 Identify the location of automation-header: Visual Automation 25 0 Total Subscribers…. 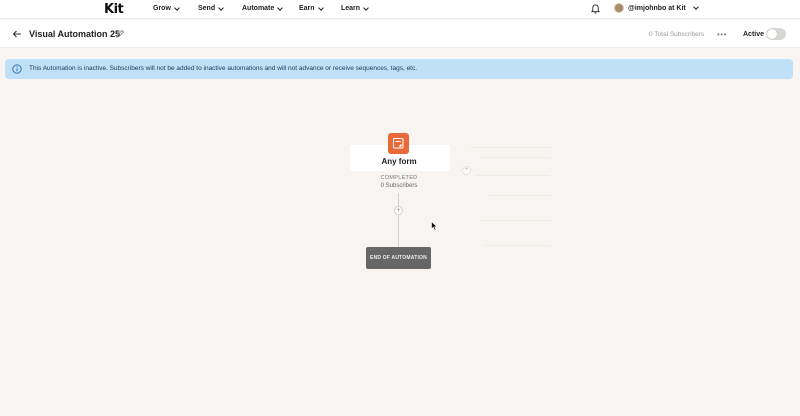
(400, 34).